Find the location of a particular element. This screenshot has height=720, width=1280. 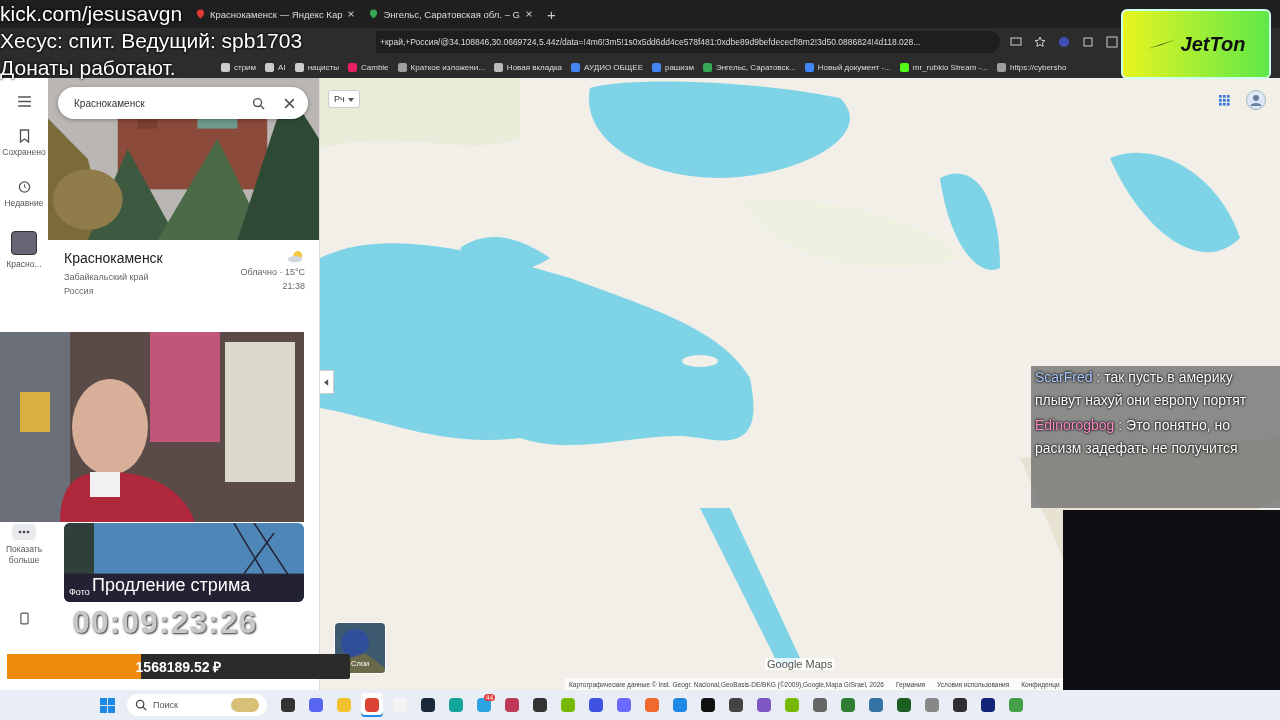

rail-item: Недавние is located at coordinates (24, 195).